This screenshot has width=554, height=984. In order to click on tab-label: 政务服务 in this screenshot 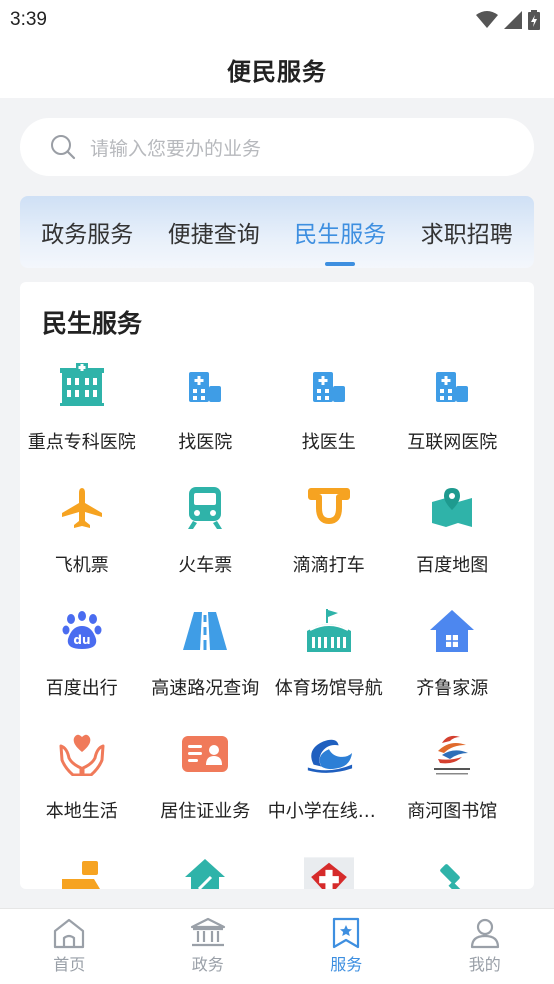, I will do `click(87, 235)`.